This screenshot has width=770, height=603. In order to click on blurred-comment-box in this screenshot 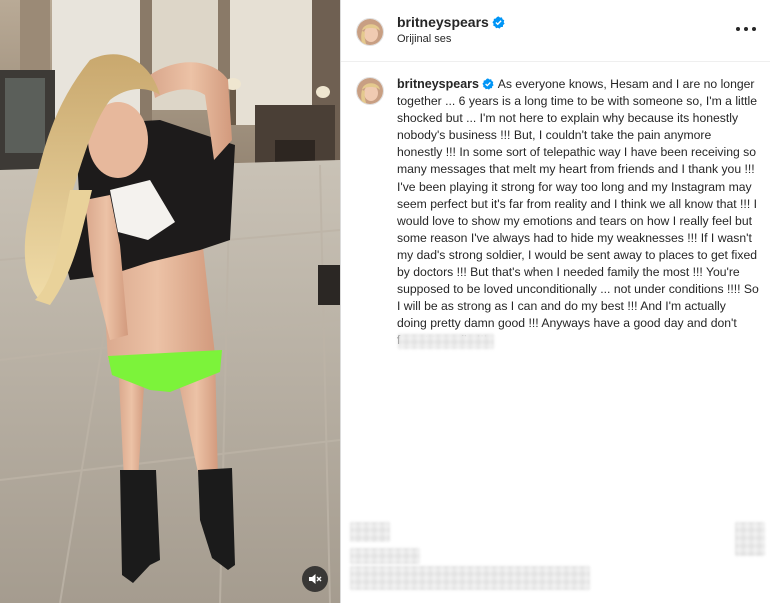, I will do `click(470, 578)`.